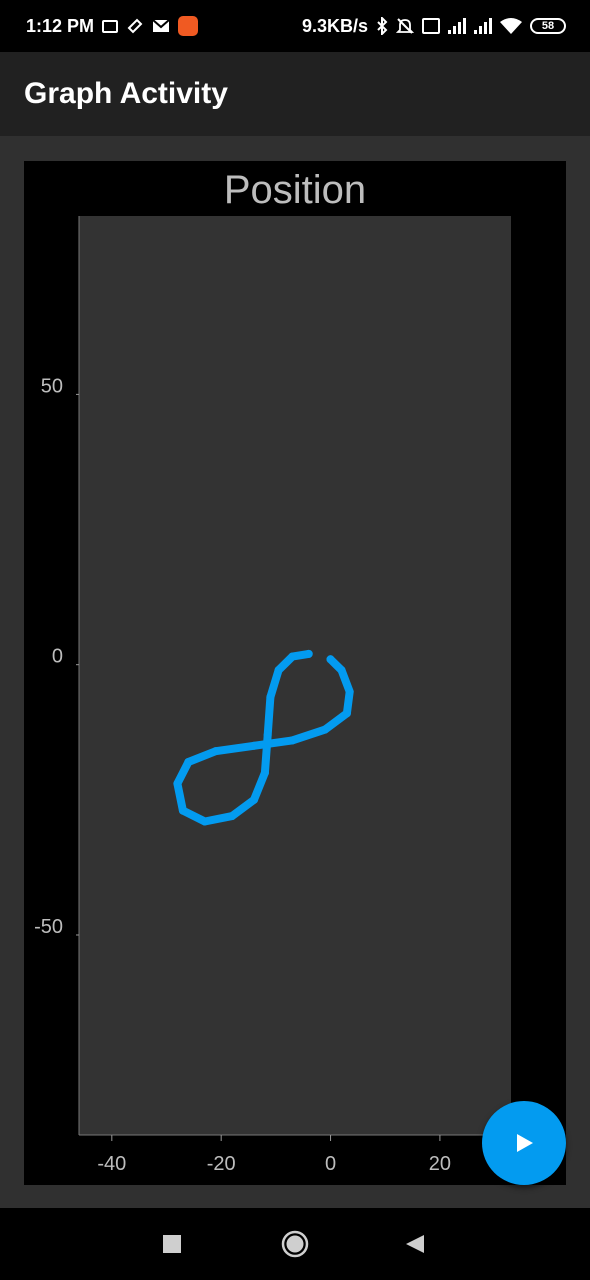 This screenshot has height=1280, width=590. I want to click on status-left: 1:12 PM, so click(112, 26).